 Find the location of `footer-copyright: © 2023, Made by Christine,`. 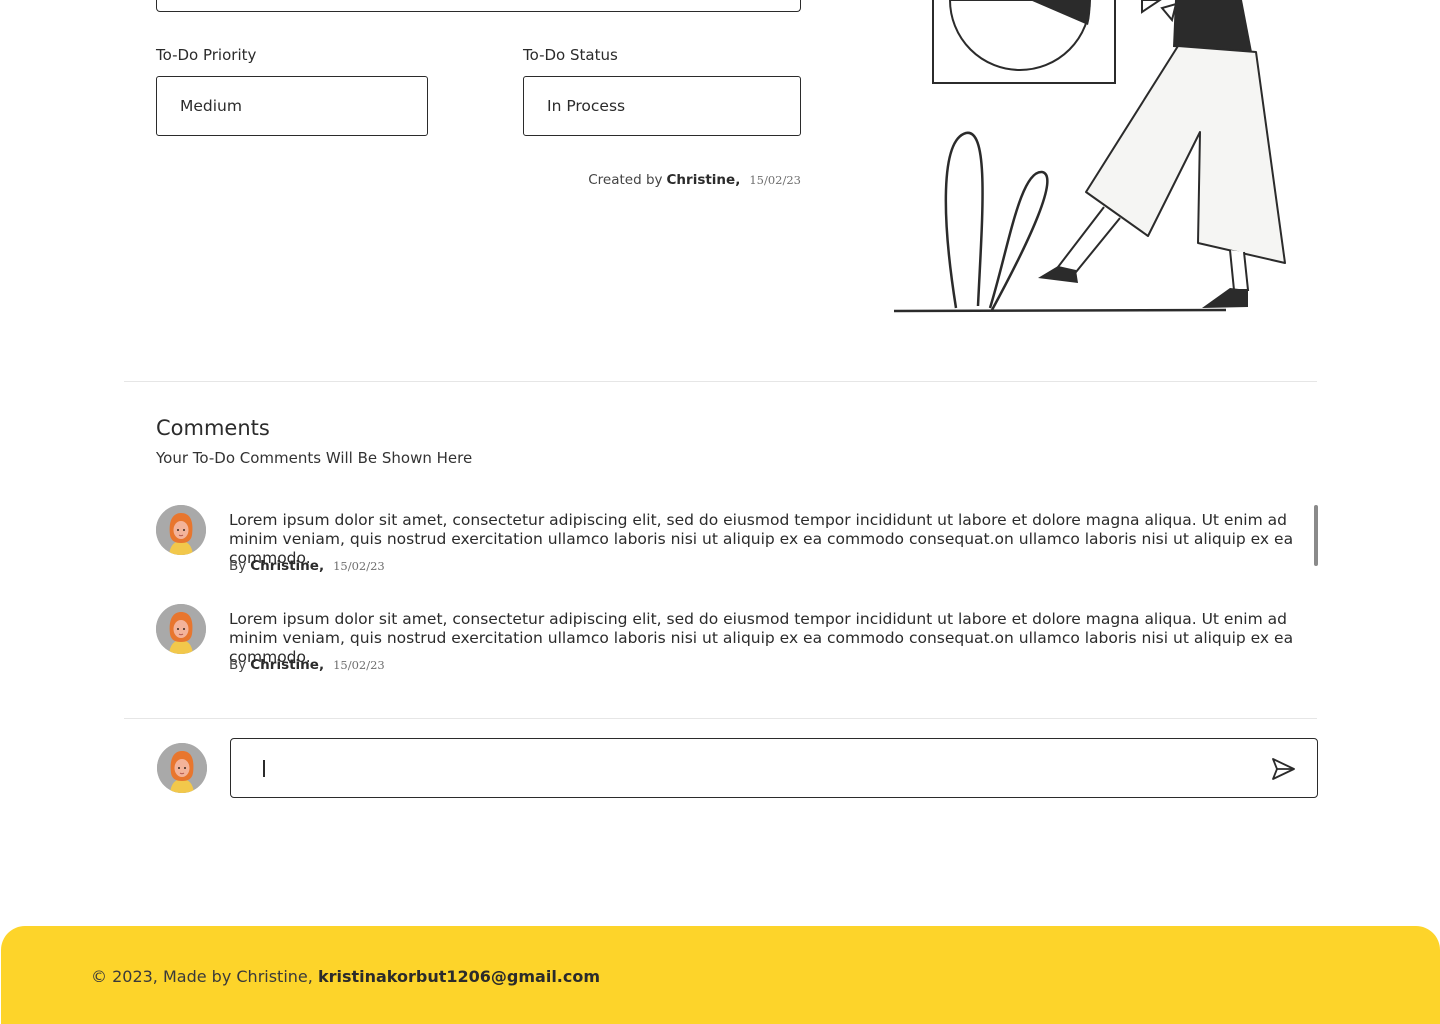

footer-copyright: © 2023, Made by Christine, is located at coordinates (202, 976).